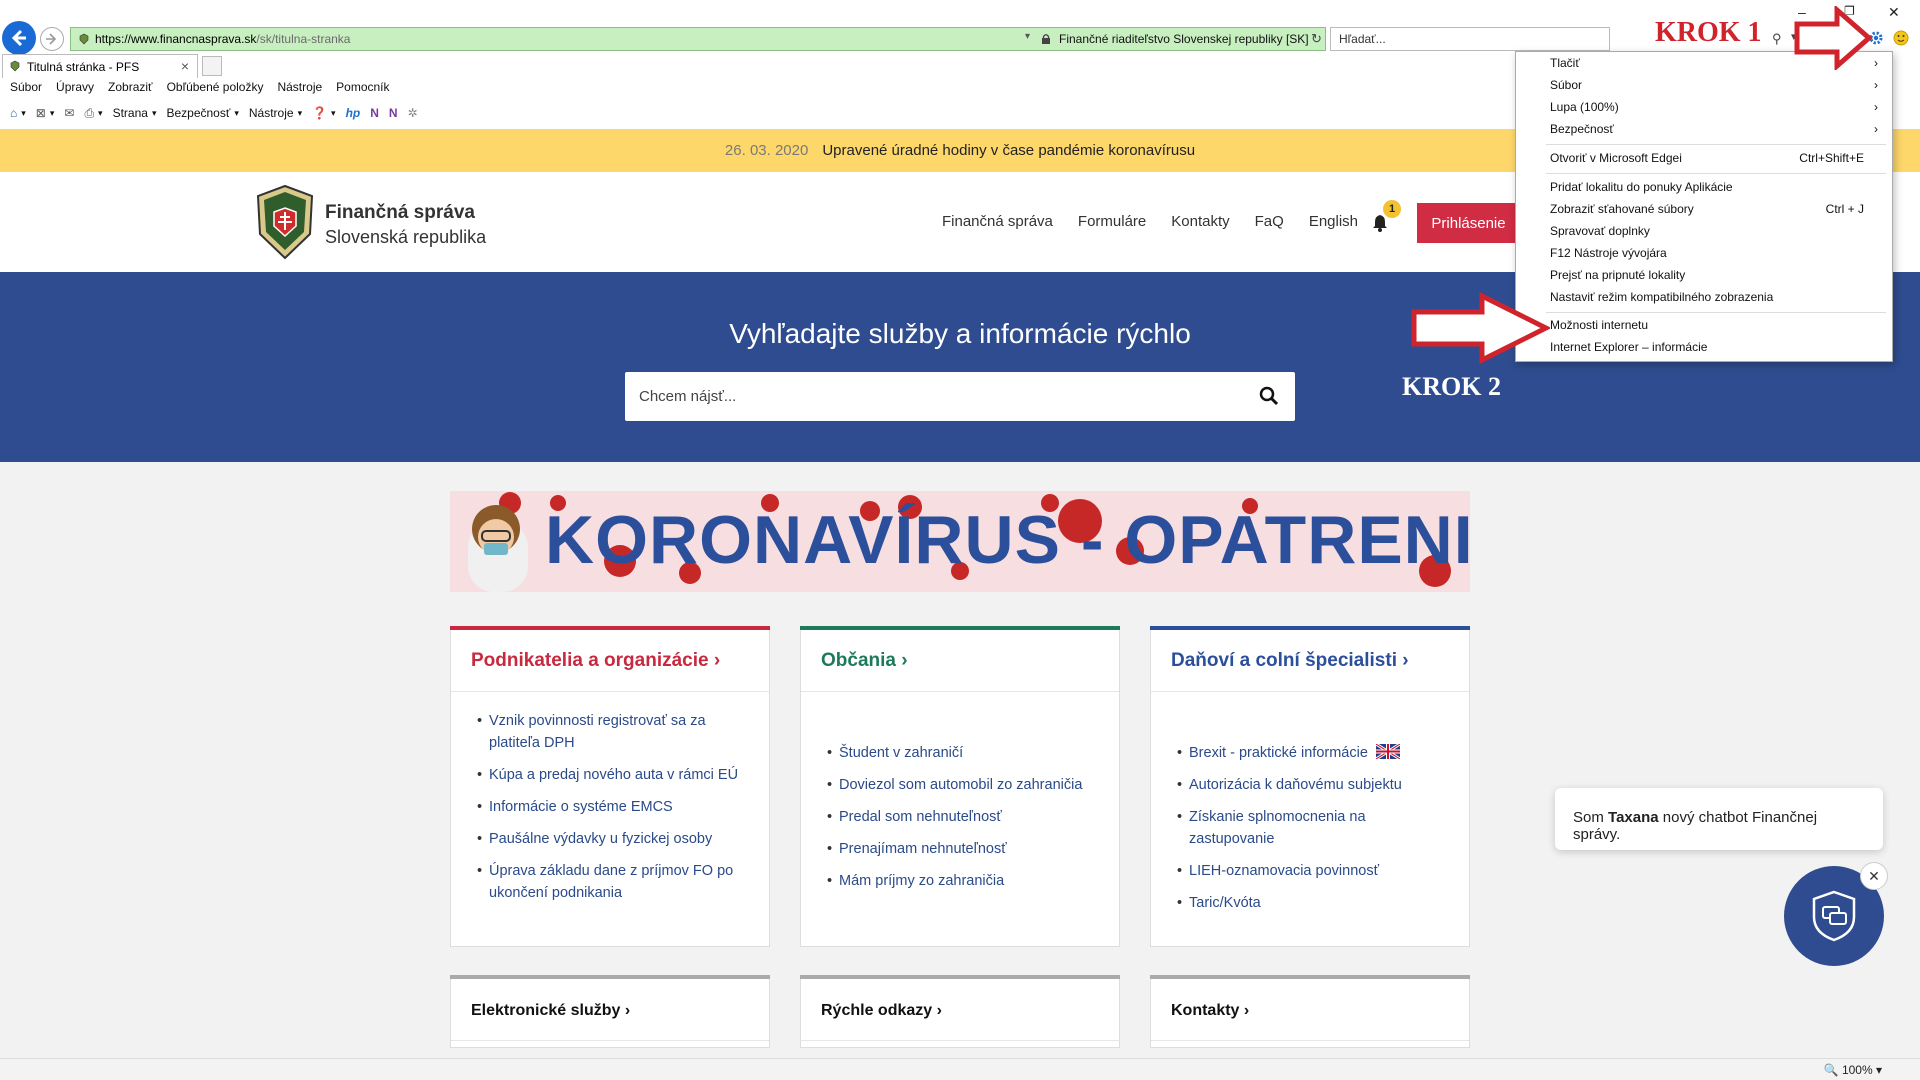 The image size is (1920, 1080). I want to click on coat-of-arms-logo, so click(285, 222).